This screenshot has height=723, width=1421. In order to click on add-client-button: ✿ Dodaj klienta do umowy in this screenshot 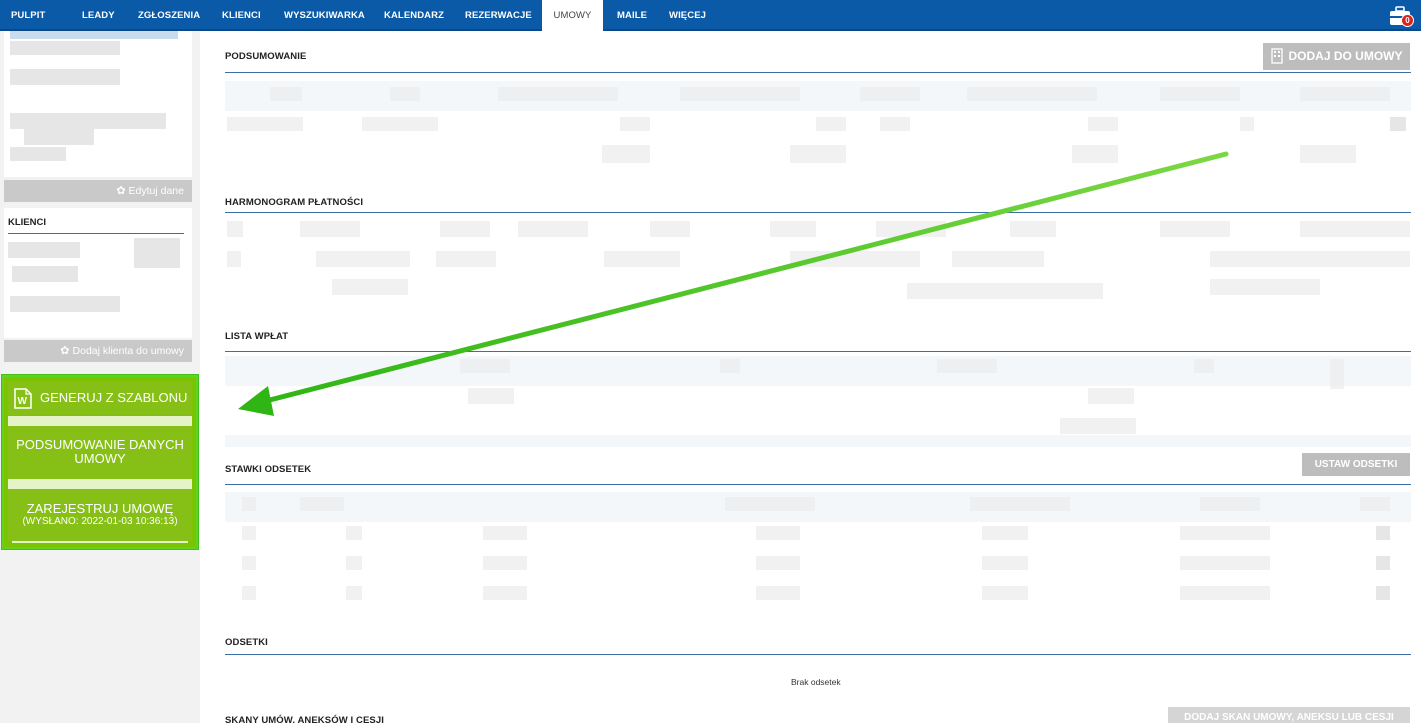, I will do `click(98, 351)`.